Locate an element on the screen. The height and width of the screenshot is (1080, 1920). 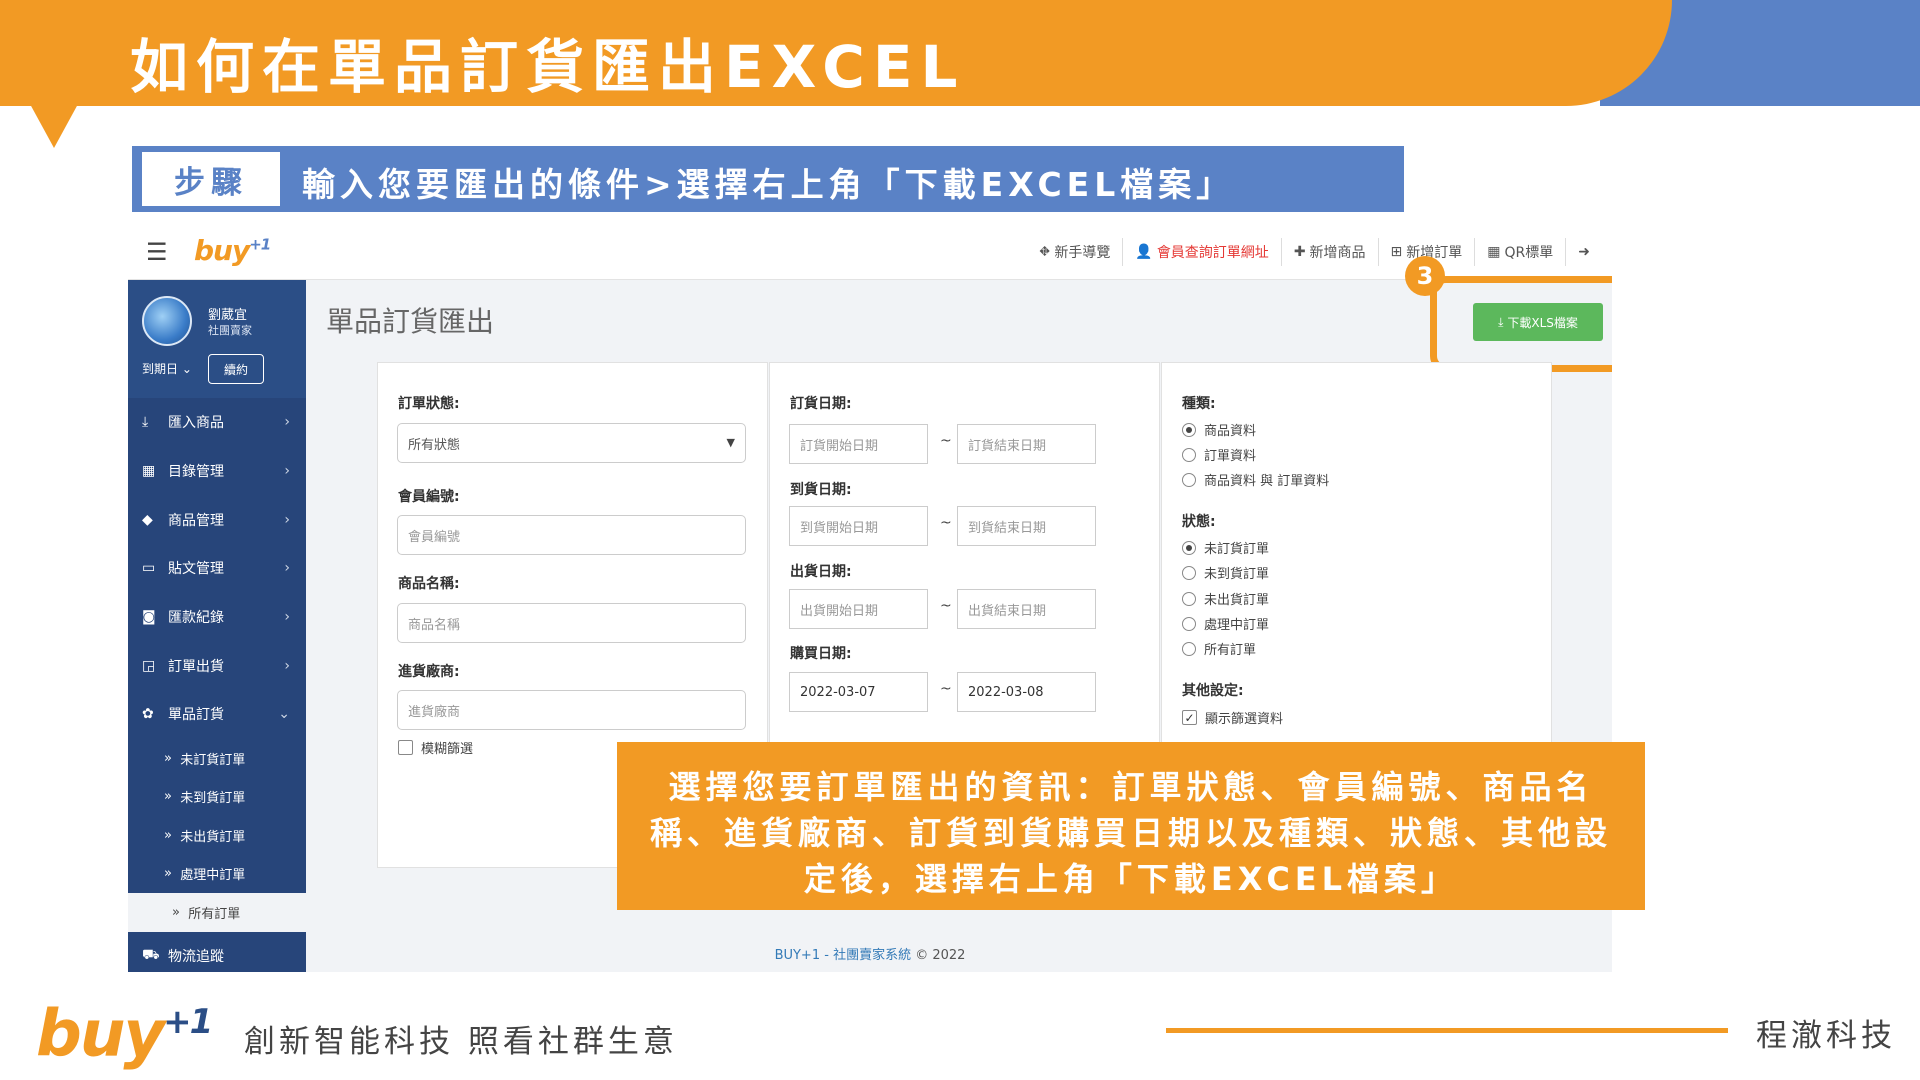
order-date-label: 訂貨日期: is located at coordinates (821, 404).